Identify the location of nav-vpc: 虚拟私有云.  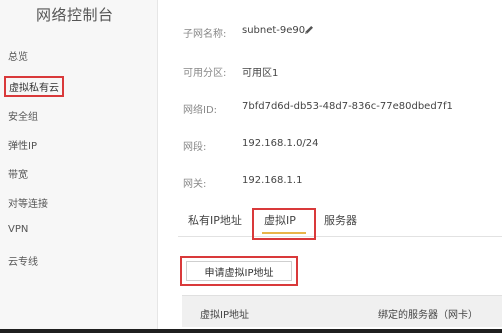
(34, 86).